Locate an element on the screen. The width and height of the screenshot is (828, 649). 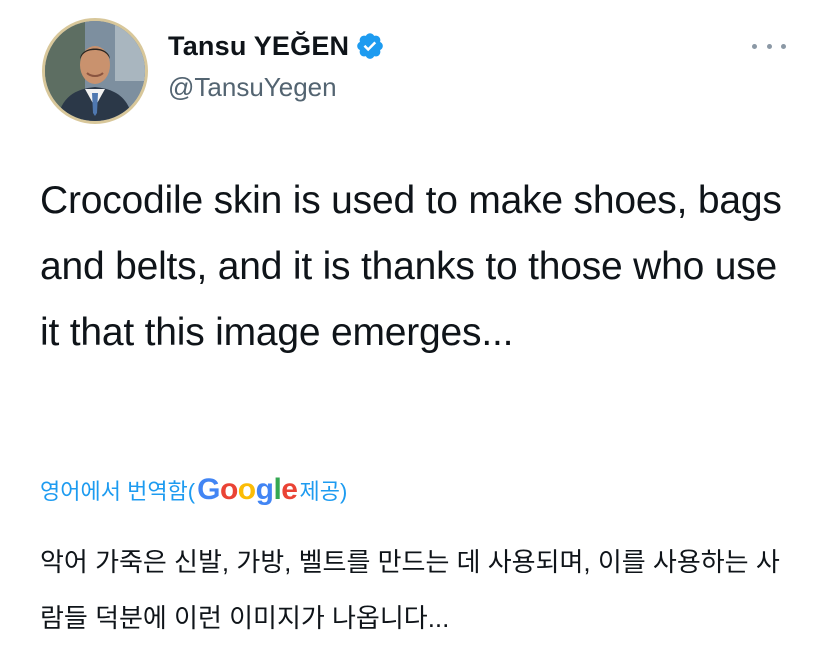
google-letter: e is located at coordinates (289, 489).